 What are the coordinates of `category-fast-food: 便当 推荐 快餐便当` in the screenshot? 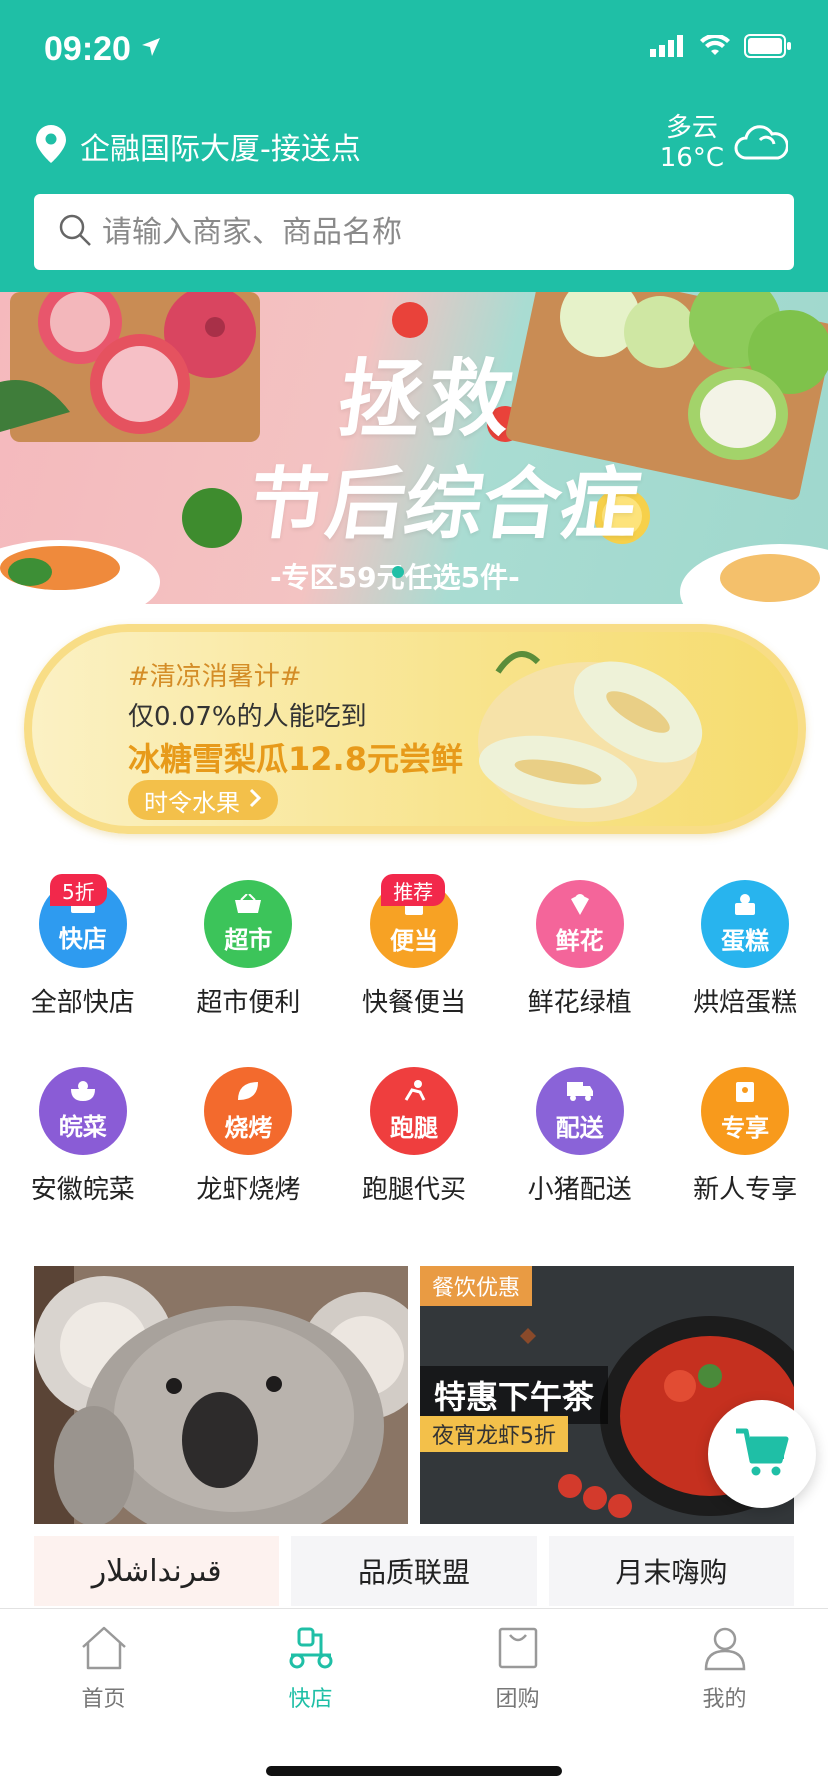 It's located at (414, 946).